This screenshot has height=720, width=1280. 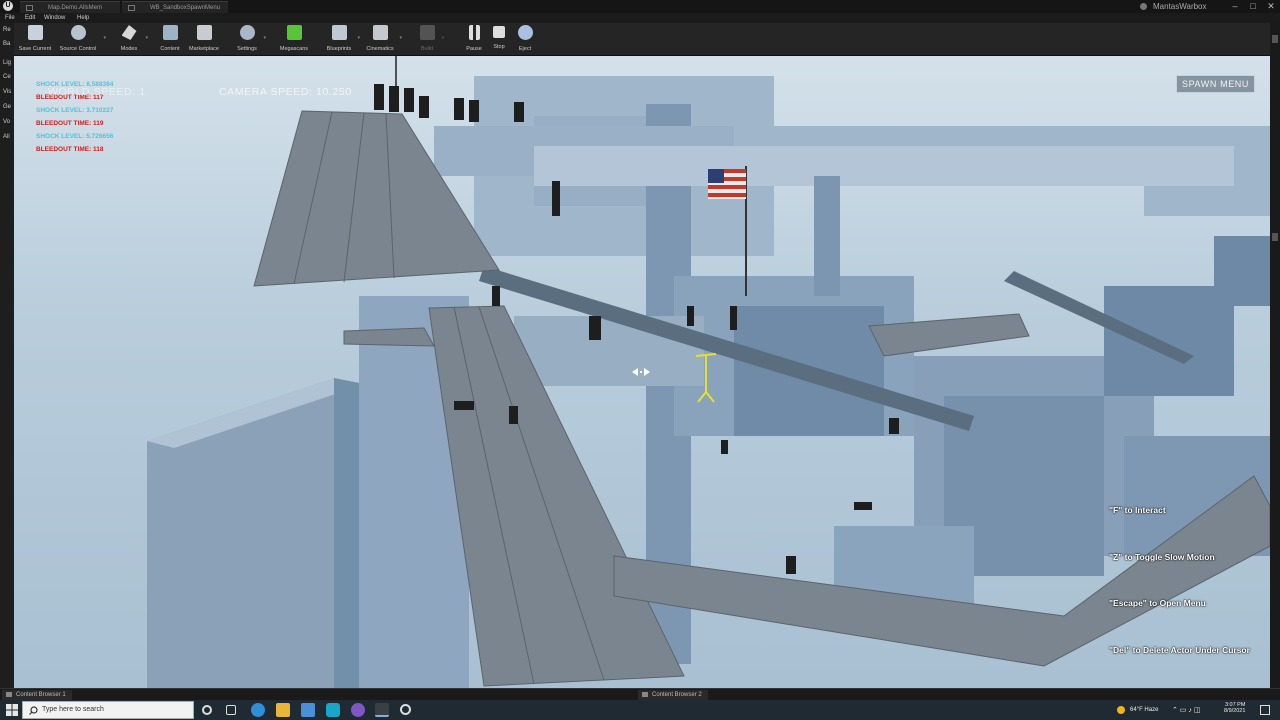 I want to click on spawn-menu-button: SPAWN MENU, so click(x=1216, y=84).